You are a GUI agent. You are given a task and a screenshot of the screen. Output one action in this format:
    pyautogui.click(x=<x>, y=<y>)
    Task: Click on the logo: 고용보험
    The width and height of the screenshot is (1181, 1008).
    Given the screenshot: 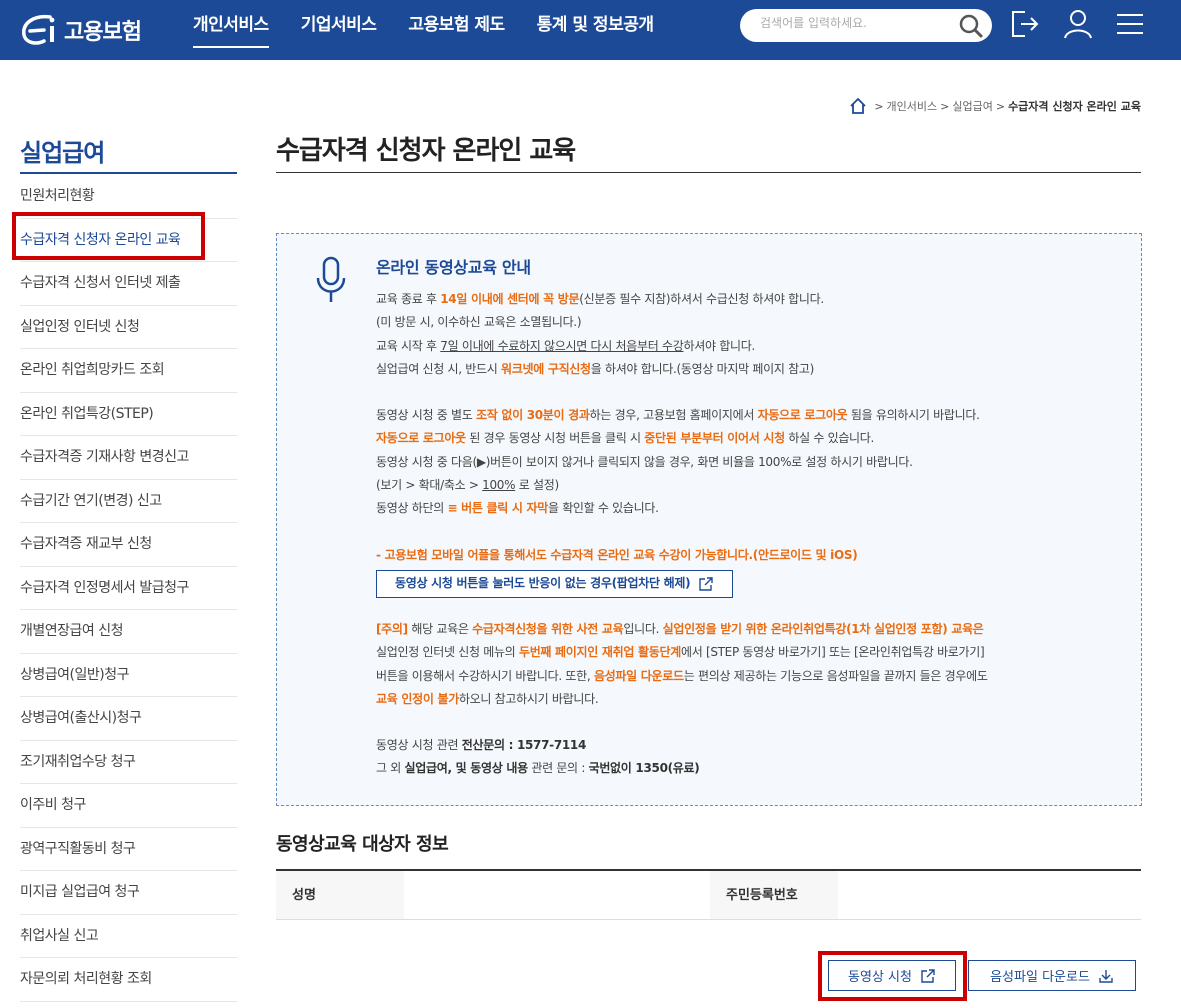 What is the action you would take?
    pyautogui.click(x=81, y=30)
    